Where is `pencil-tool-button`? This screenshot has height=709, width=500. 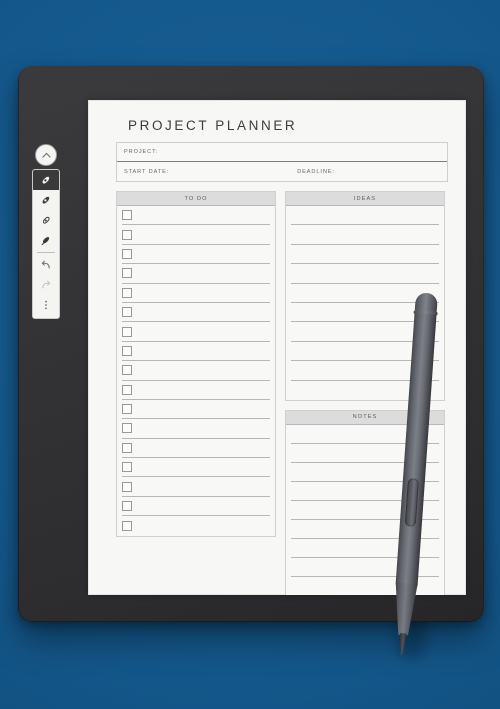
pencil-tool-button is located at coordinates (46, 220).